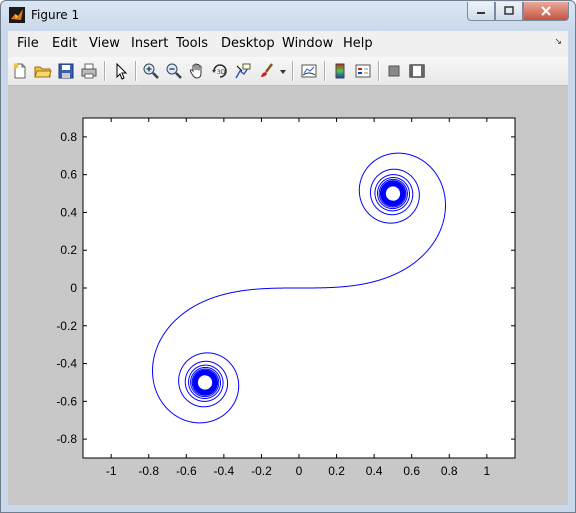 The height and width of the screenshot is (513, 576). I want to click on new-figure-icon, so click(20, 71).